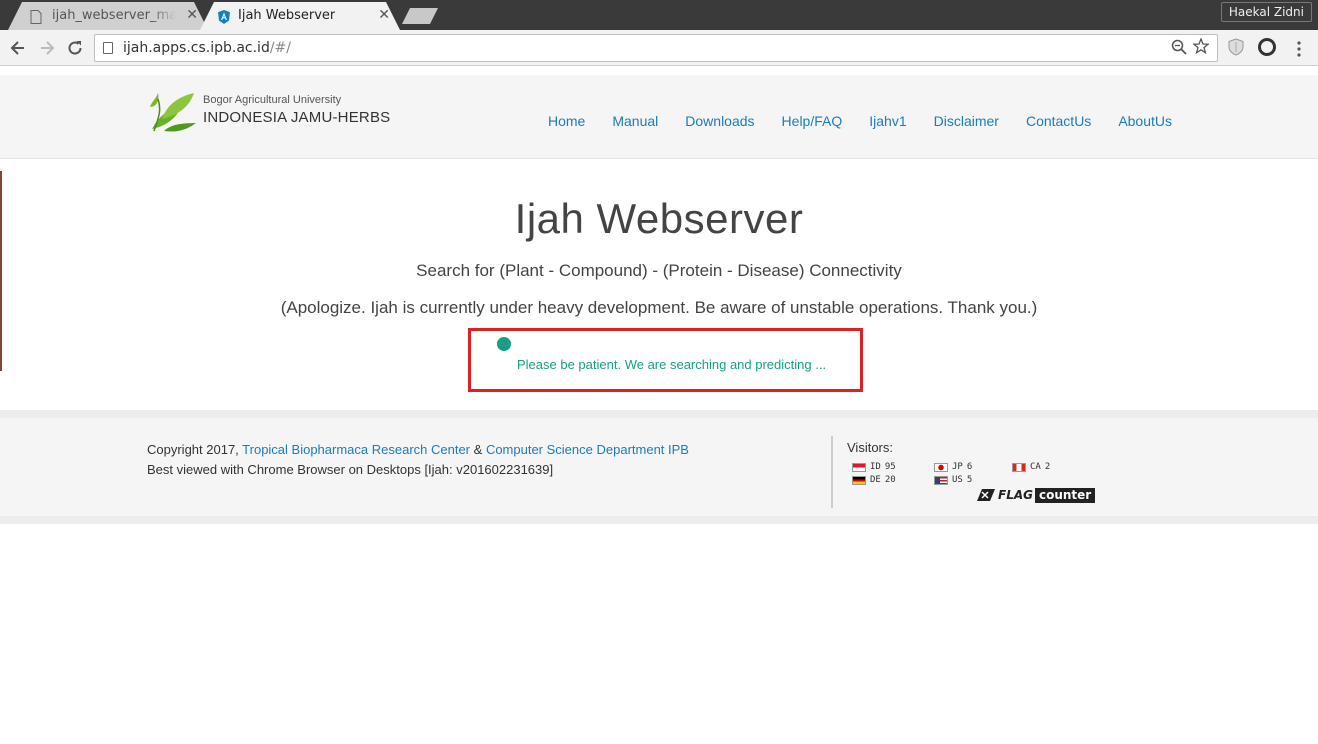 The height and width of the screenshot is (744, 1318). What do you see at coordinates (1299, 49) in the screenshot?
I see `browser-menu-icon` at bounding box center [1299, 49].